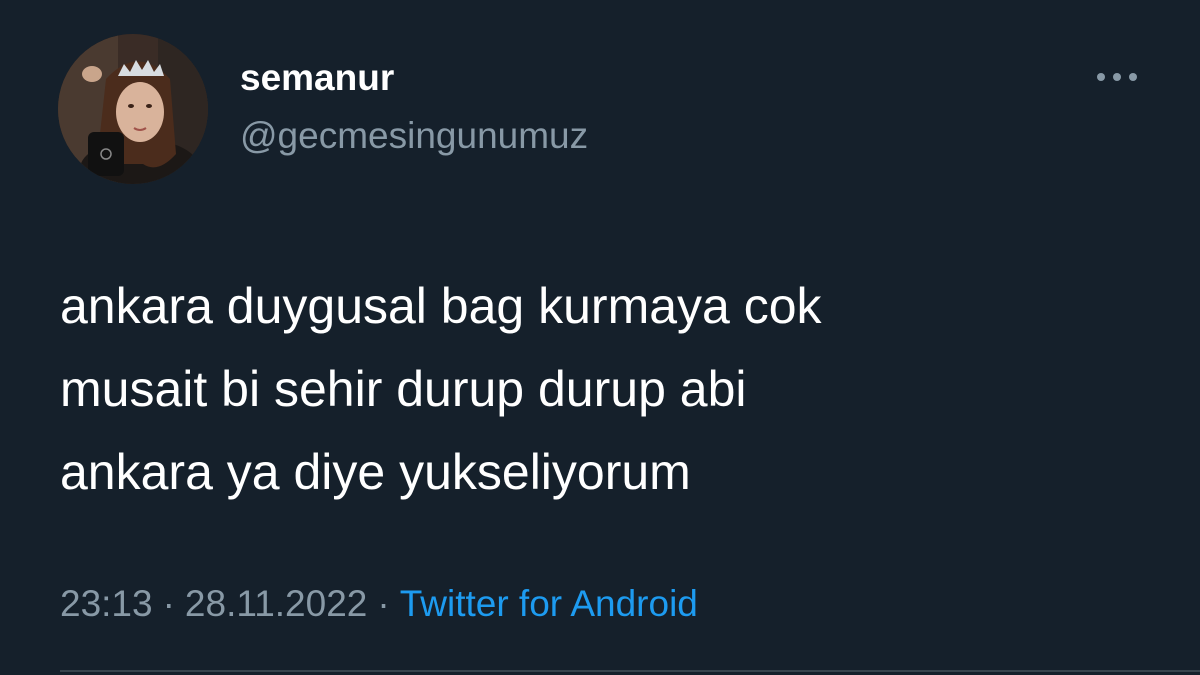 The height and width of the screenshot is (675, 1200). I want to click on divider, so click(630, 671).